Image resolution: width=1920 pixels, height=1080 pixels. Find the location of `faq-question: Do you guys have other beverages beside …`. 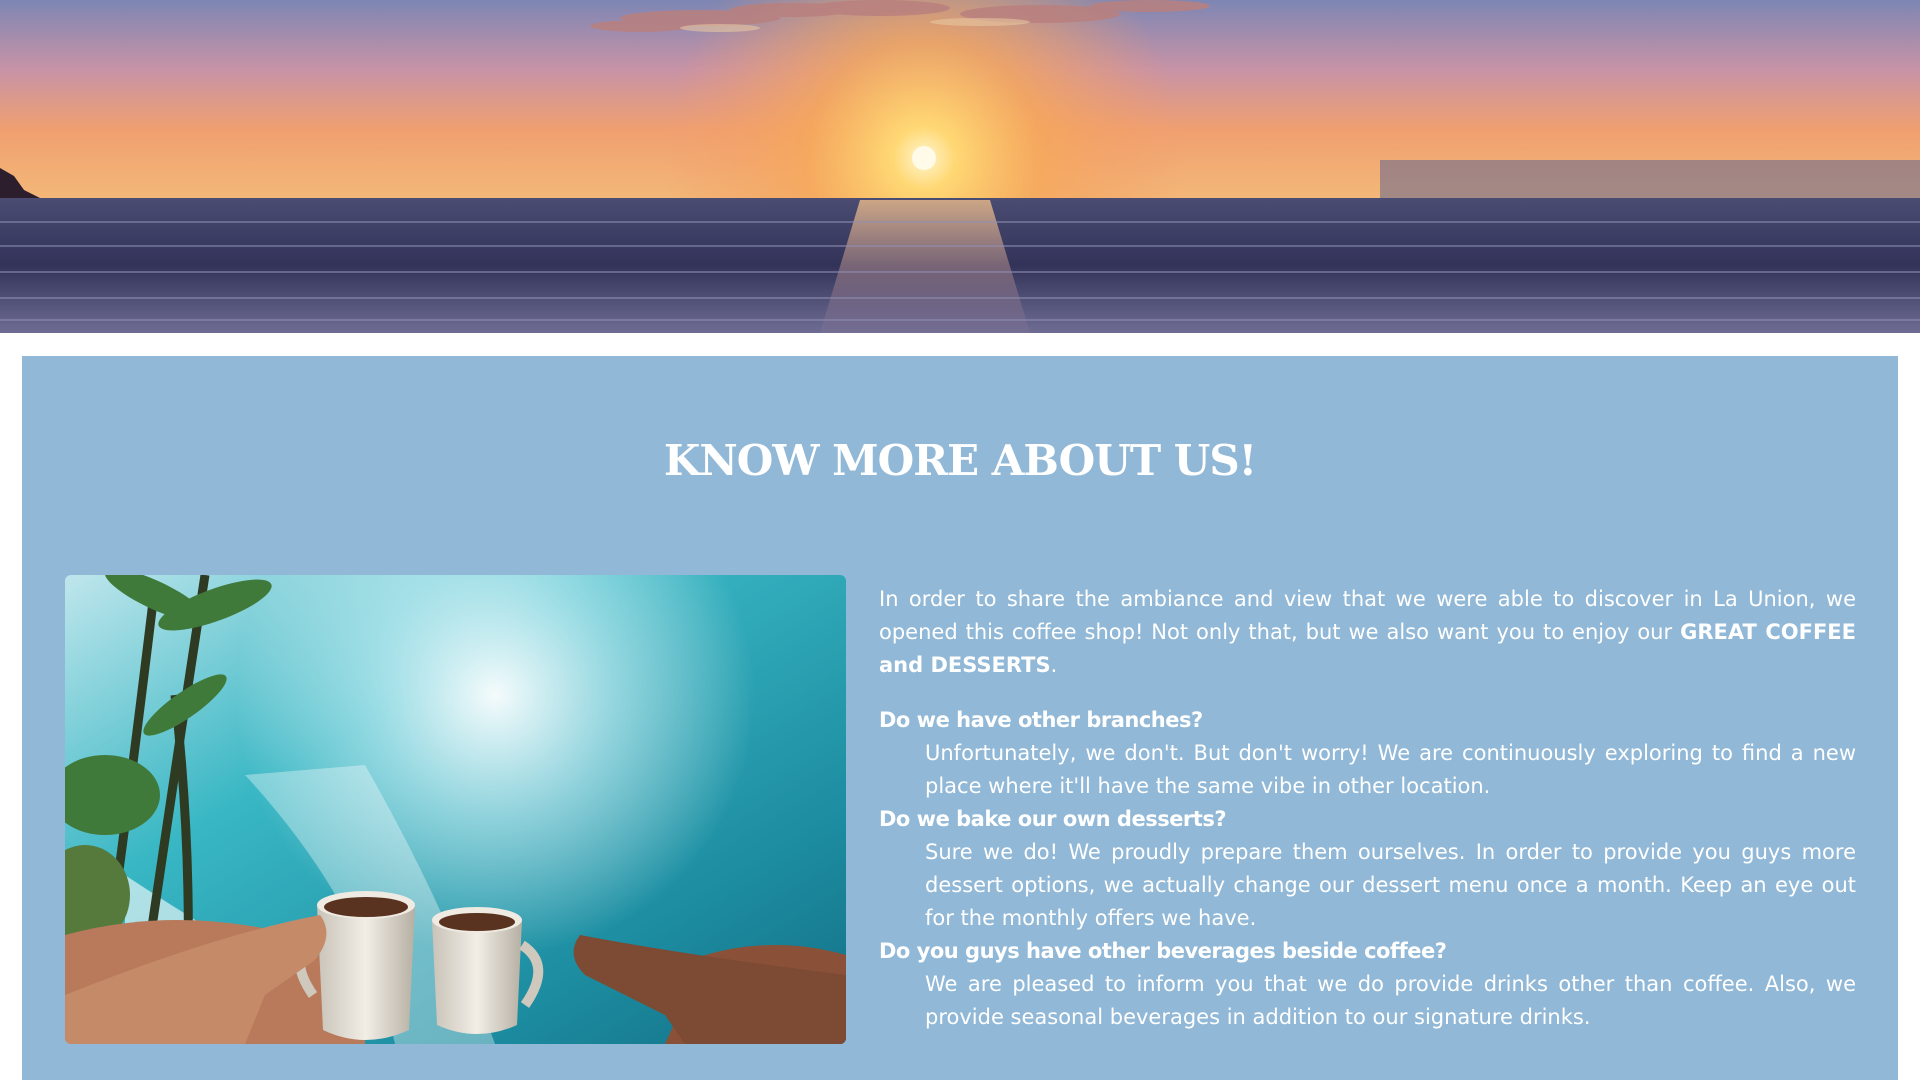

faq-question: Do you guys have other beverages beside … is located at coordinates (1163, 951).